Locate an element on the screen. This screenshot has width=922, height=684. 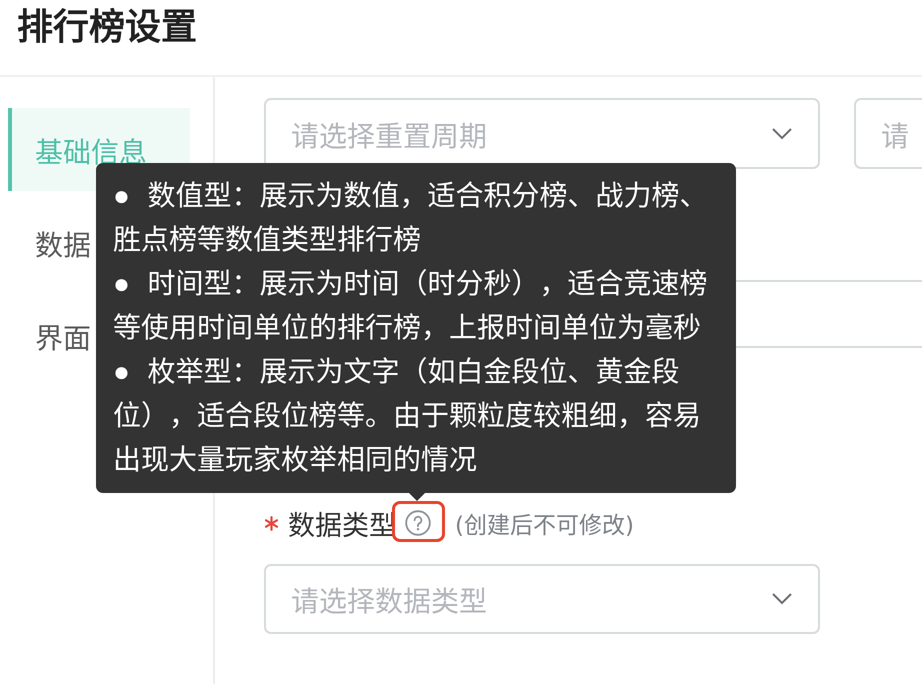
select-field: 请 is located at coordinates (888, 133).